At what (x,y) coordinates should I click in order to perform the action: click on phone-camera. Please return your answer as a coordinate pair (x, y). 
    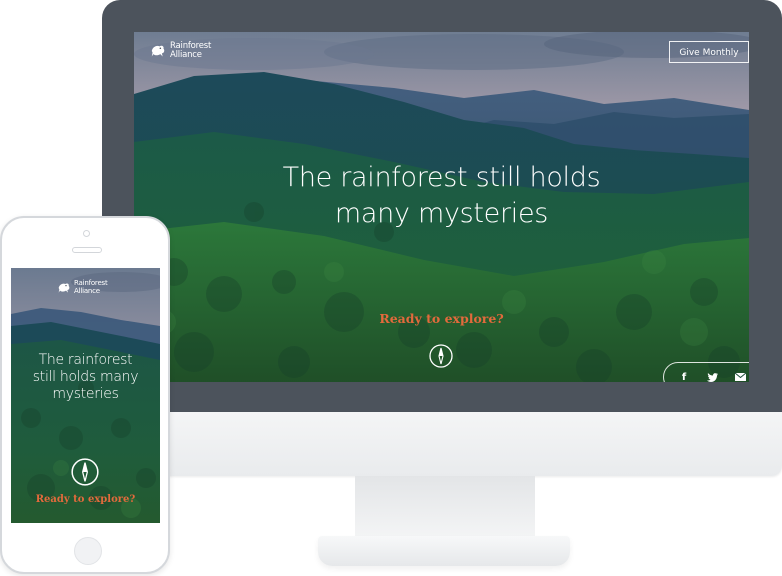
    Looking at the image, I should click on (86, 233).